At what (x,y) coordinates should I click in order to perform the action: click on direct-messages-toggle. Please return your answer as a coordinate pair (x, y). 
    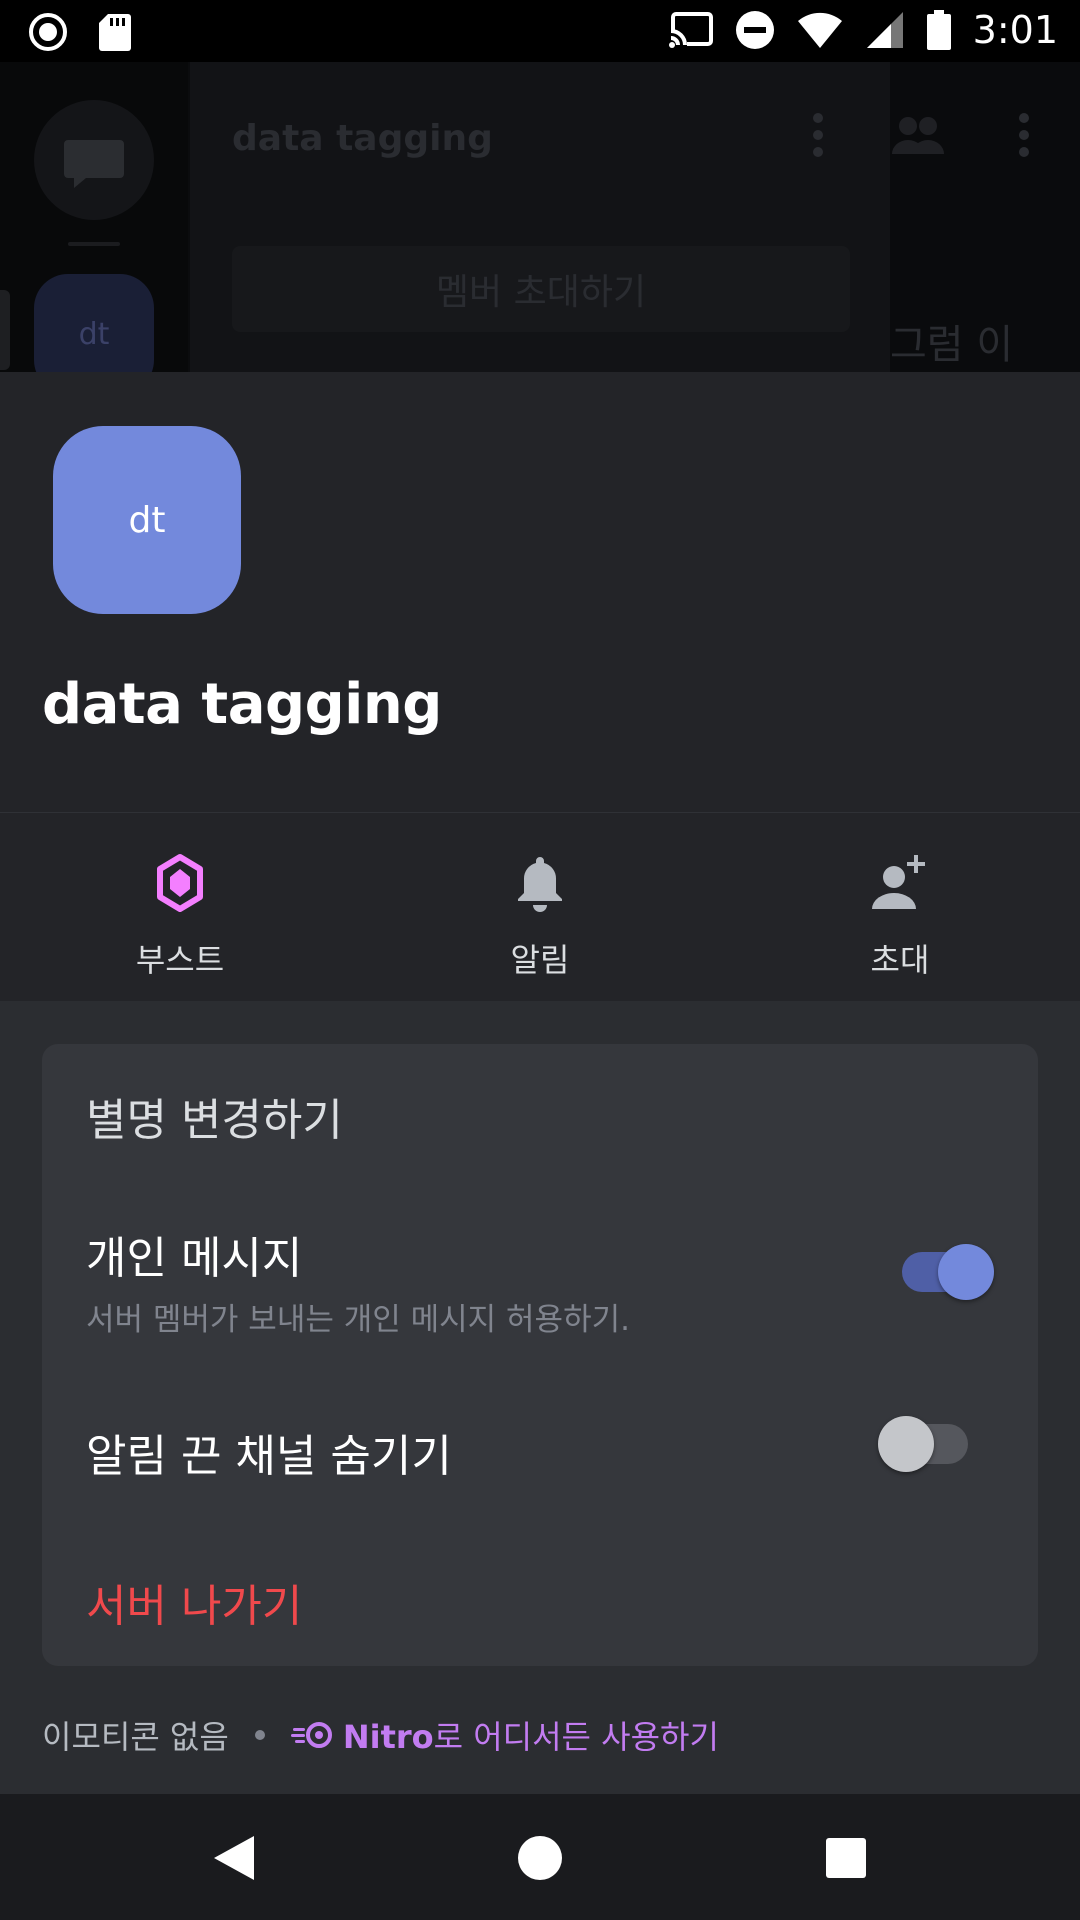
    Looking at the image, I should click on (948, 1272).